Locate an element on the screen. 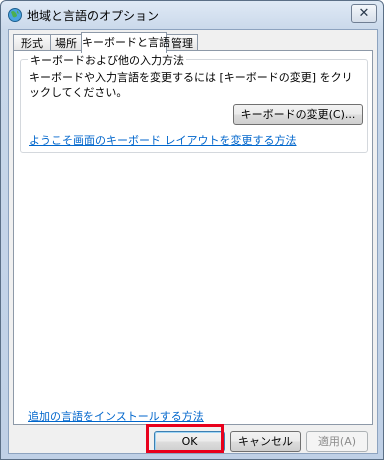  title-bar: 地域と言語のオプション ✕ is located at coordinates (192, 15).